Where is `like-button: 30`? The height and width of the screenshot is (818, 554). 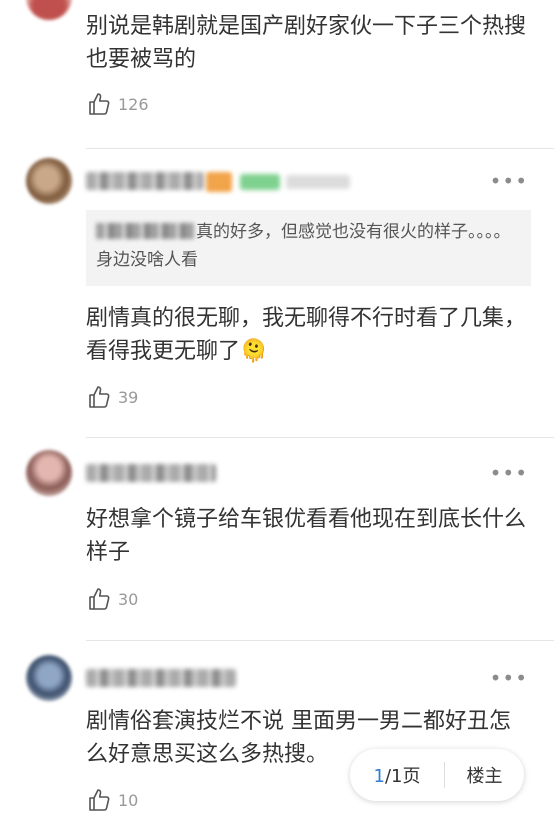
like-button: 30 is located at coordinates (113, 599).